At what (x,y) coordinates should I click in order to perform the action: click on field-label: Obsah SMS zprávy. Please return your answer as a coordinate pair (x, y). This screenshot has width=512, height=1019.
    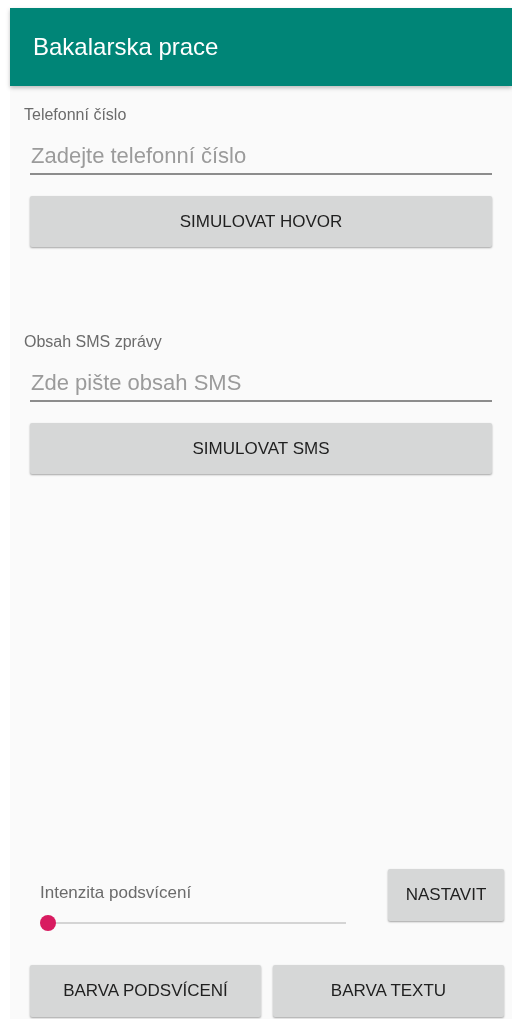
    Looking at the image, I should click on (93, 342).